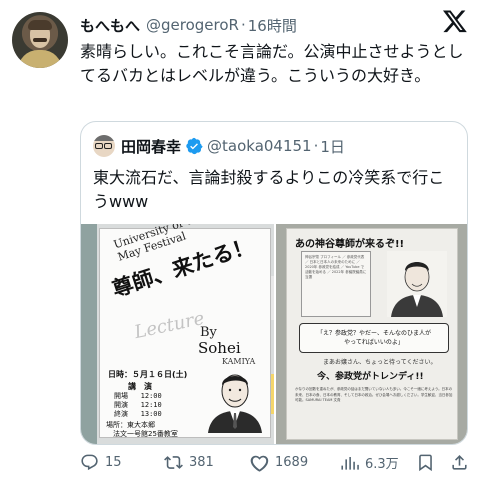  I want to click on flyer-headline: あの神谷尊師が来るぞ!!, so click(350, 244).